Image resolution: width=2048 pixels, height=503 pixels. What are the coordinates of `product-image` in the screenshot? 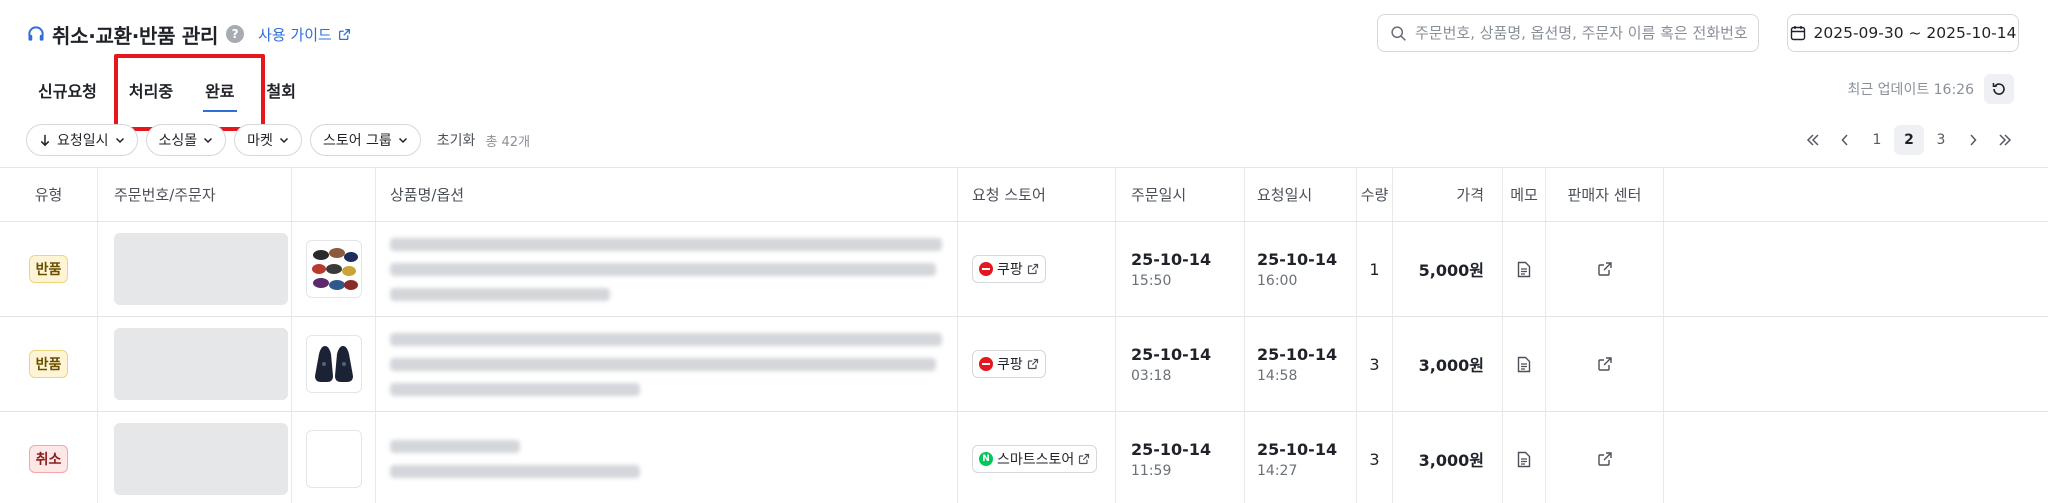 It's located at (334, 269).